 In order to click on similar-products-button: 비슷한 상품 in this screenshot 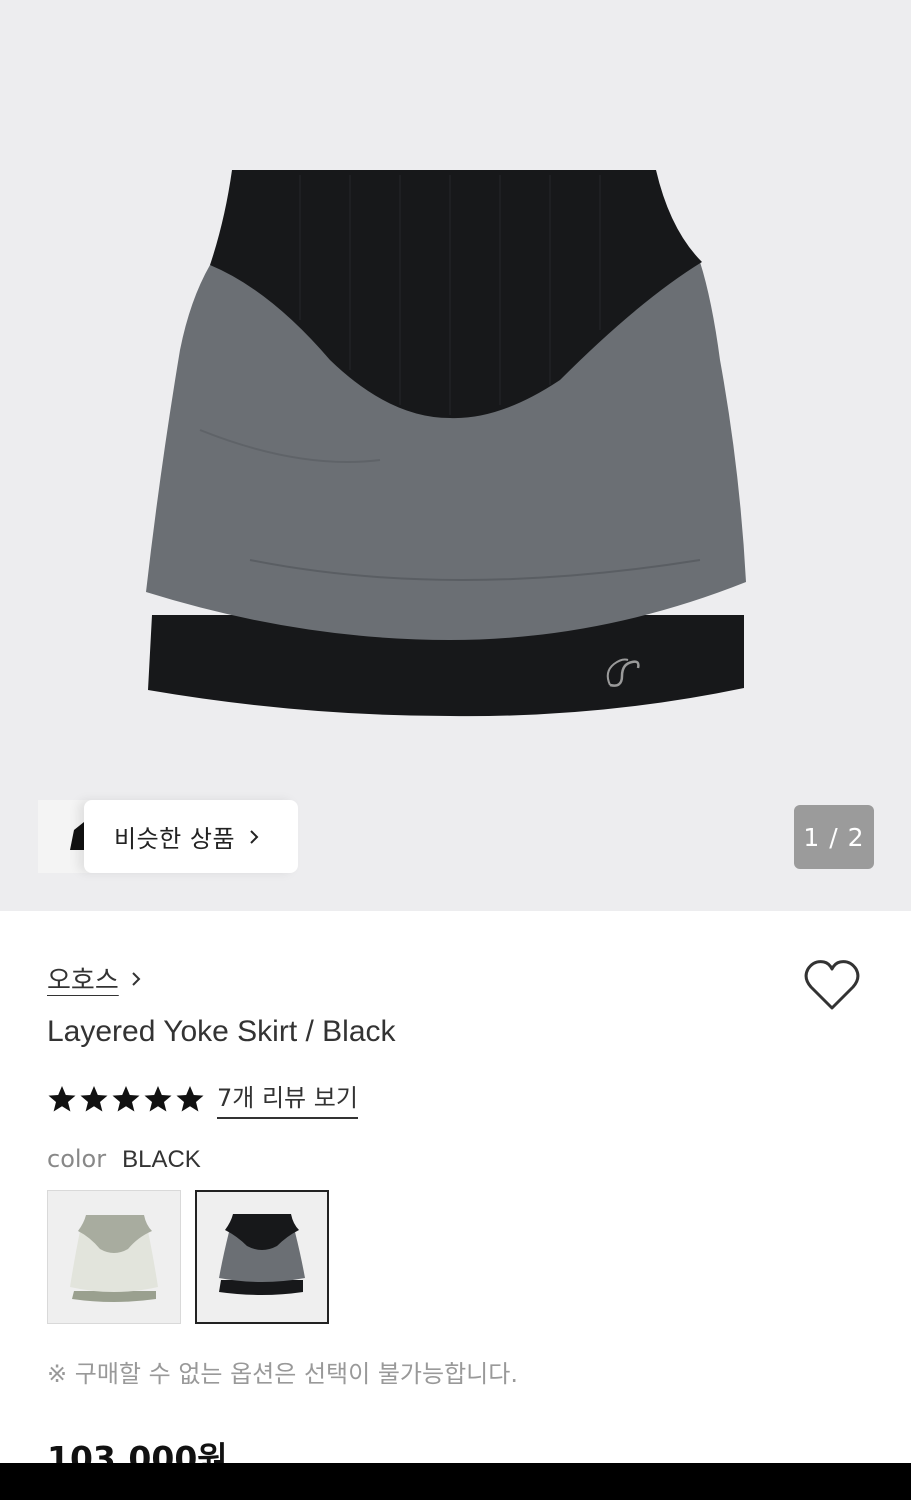, I will do `click(168, 836)`.